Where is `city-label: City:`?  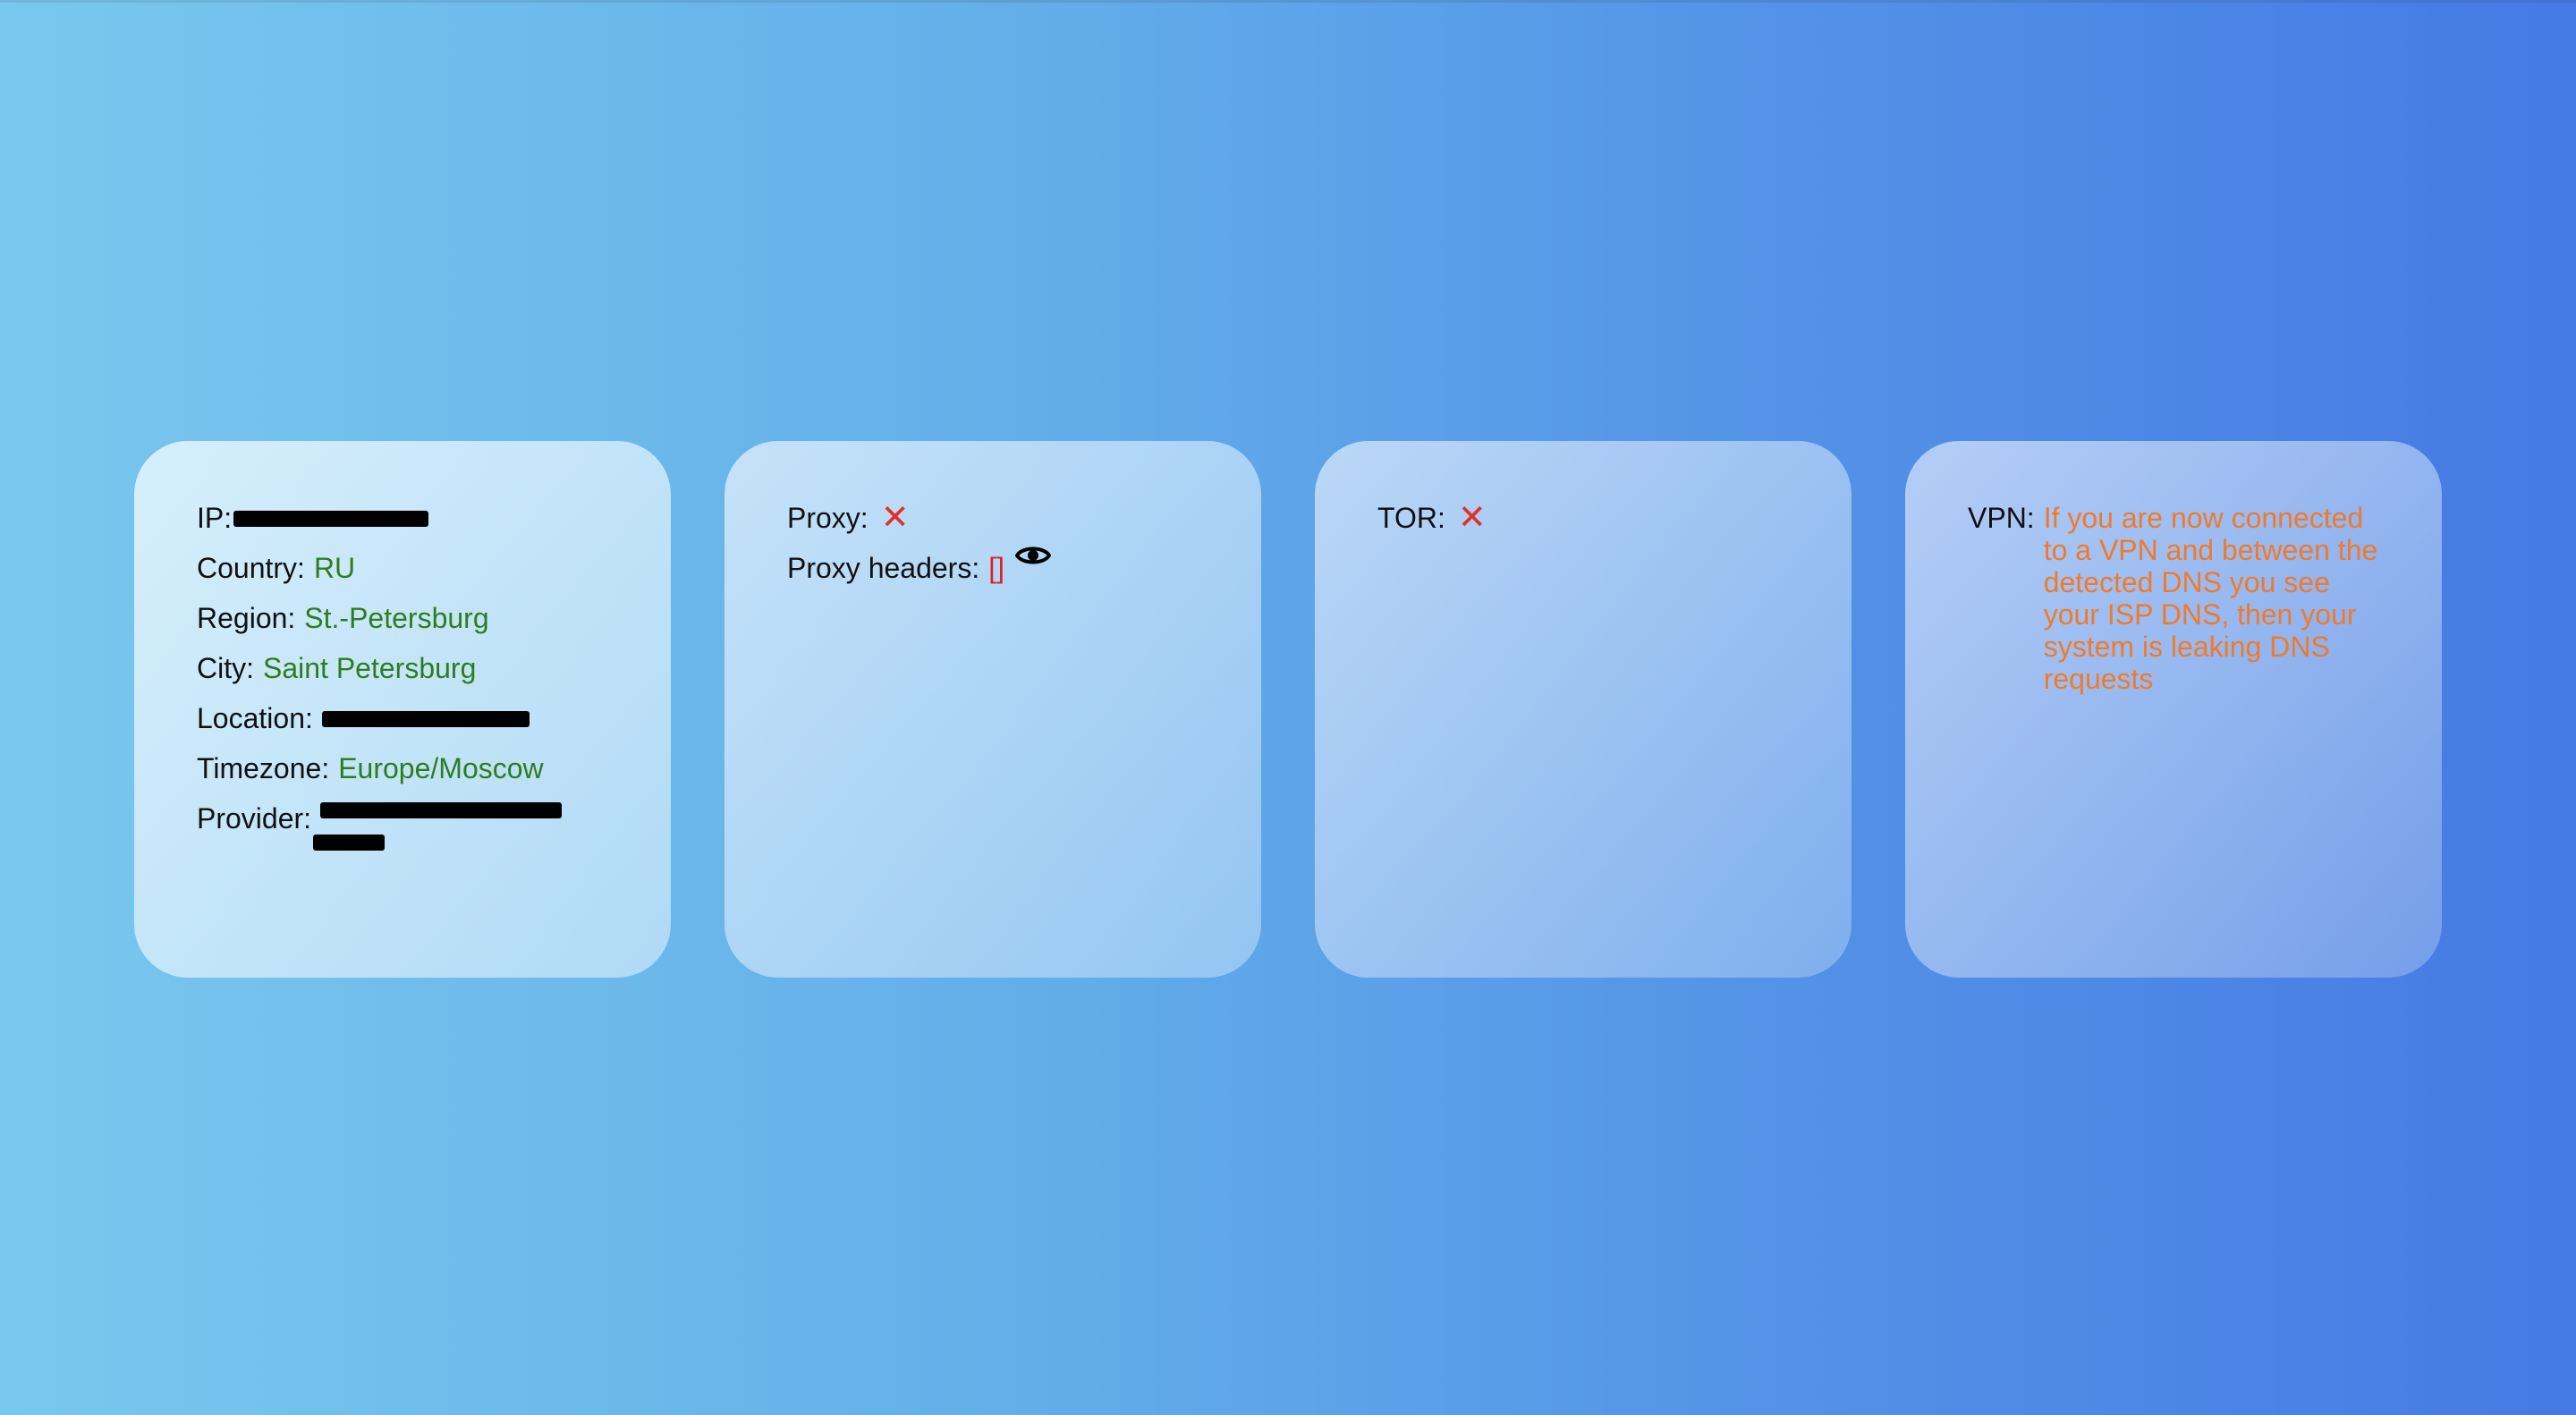 city-label: City: is located at coordinates (225, 668).